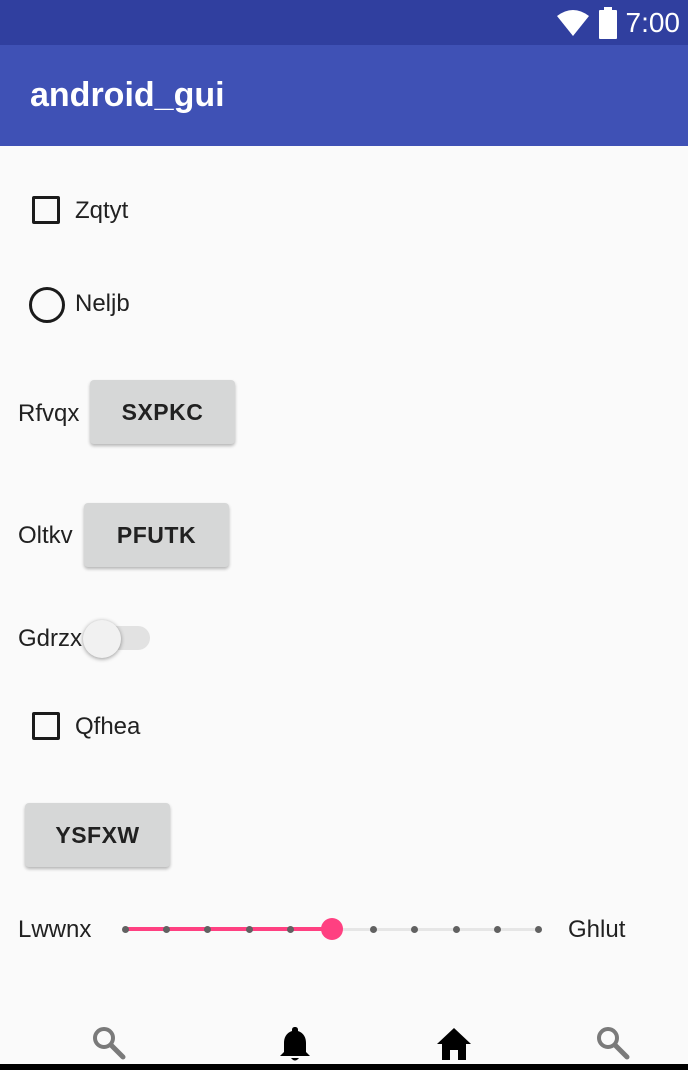 The width and height of the screenshot is (688, 1070). Describe the element at coordinates (572, 22) in the screenshot. I see `wifi-icon` at that location.